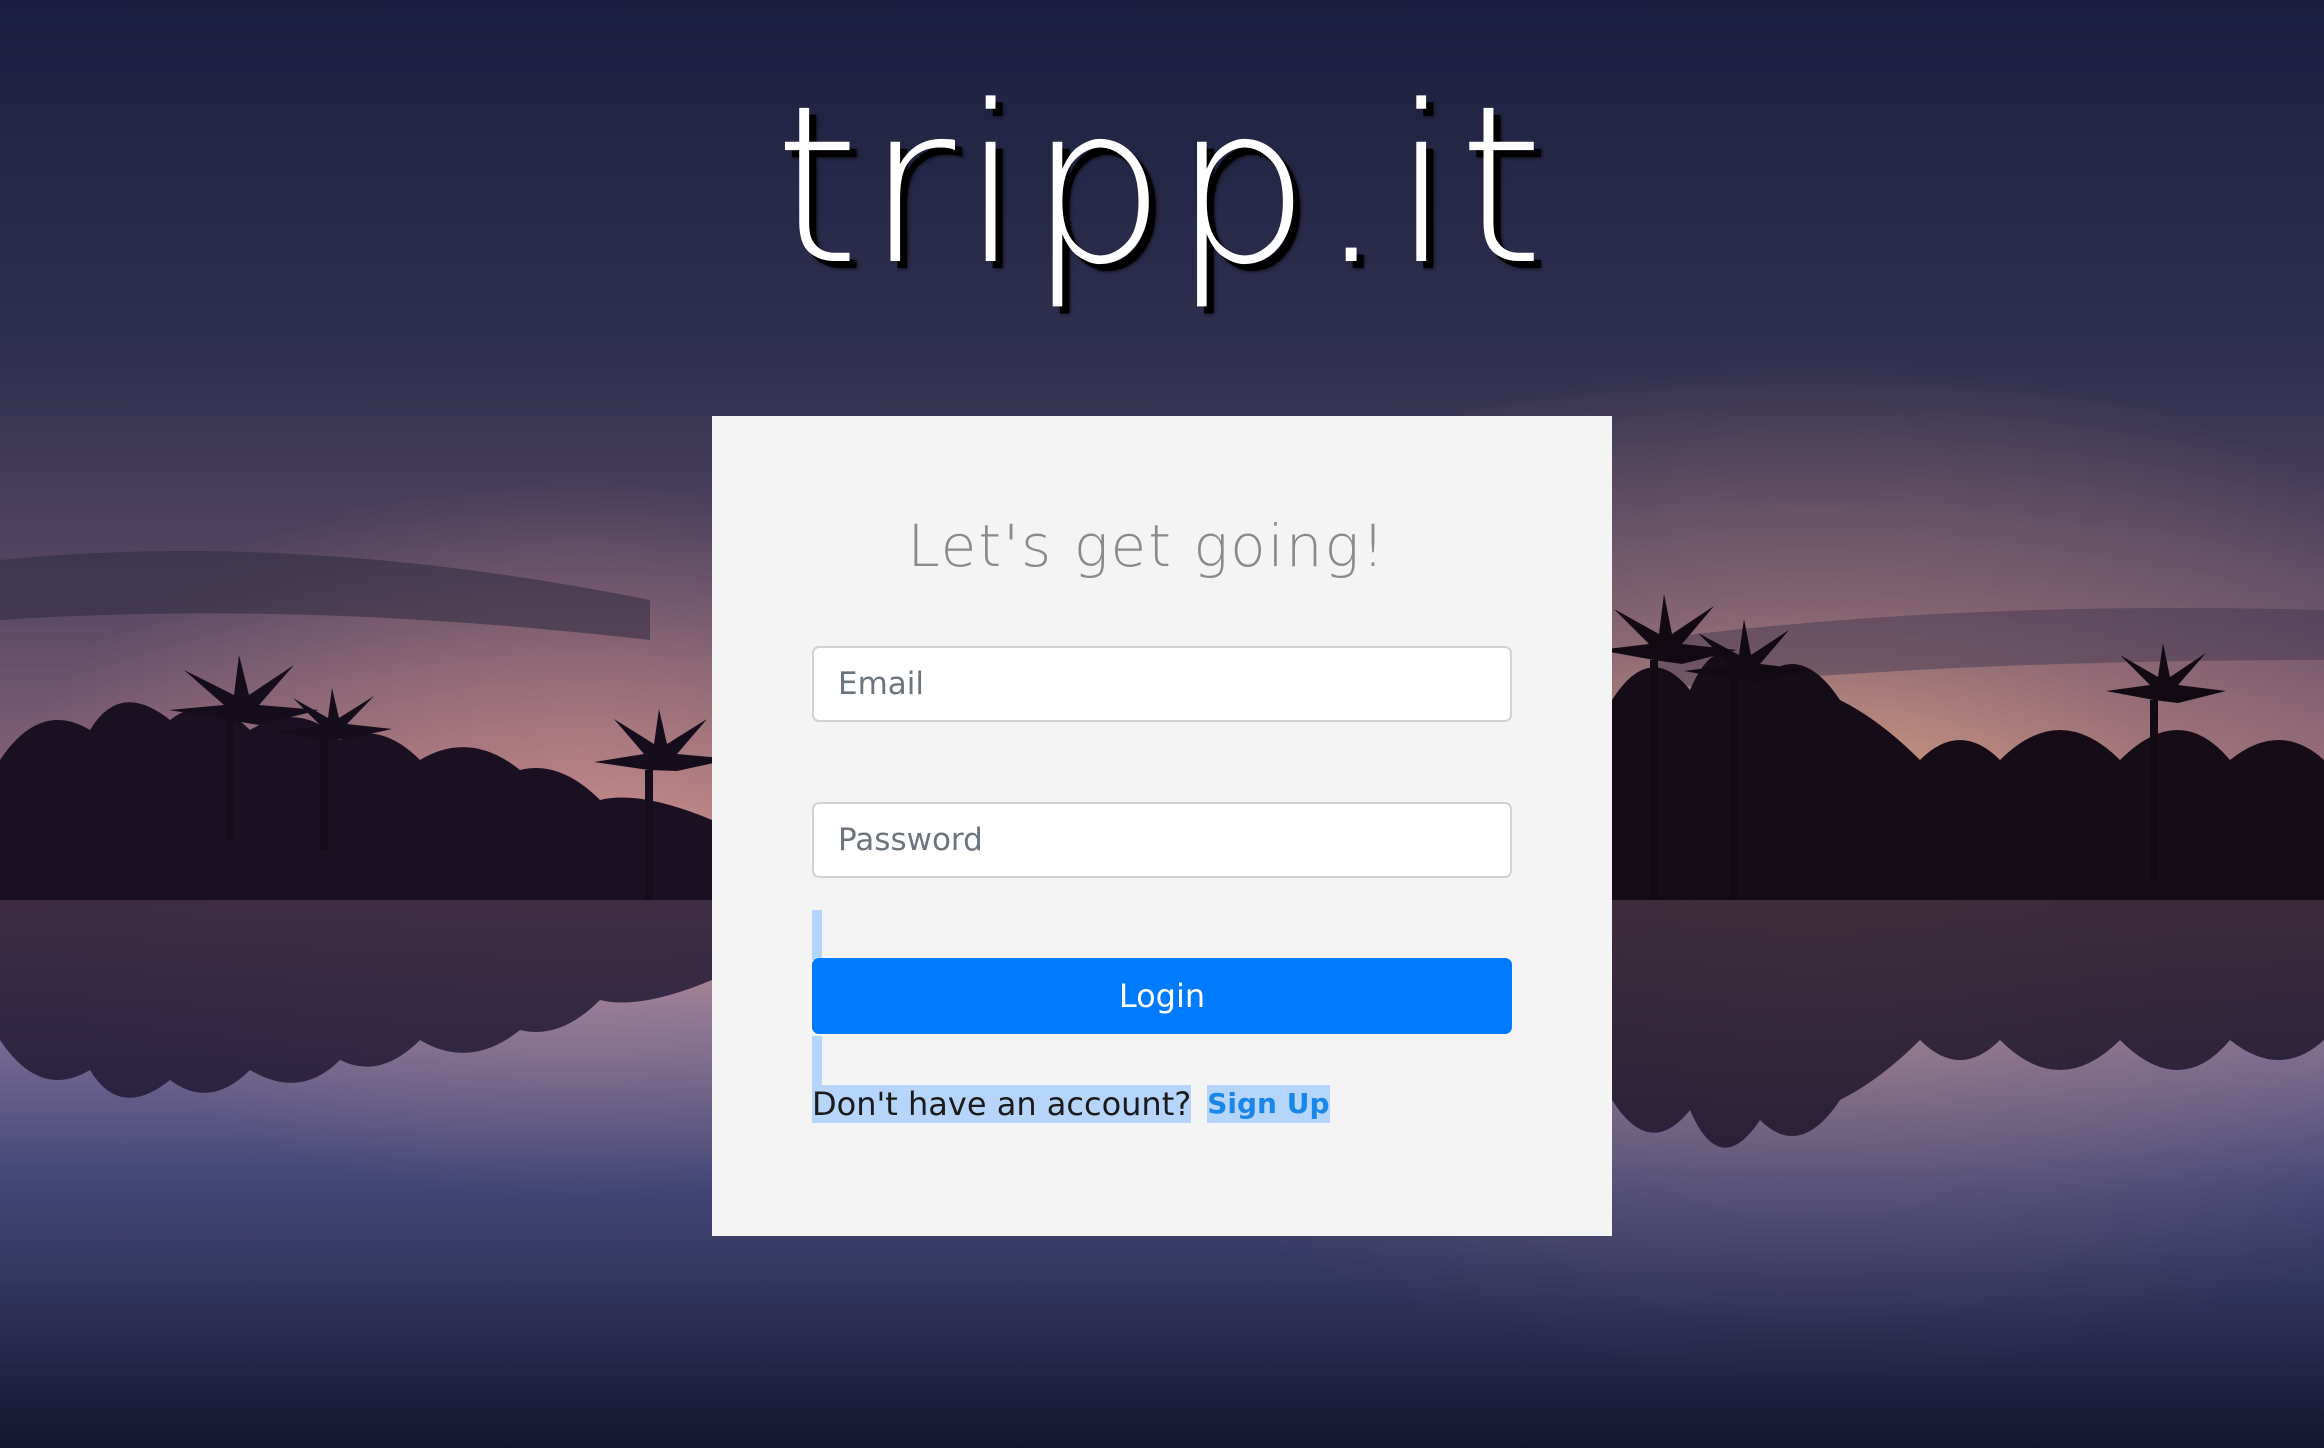 Image resolution: width=2324 pixels, height=1448 pixels. Describe the element at coordinates (1268, 1104) in the screenshot. I see `signup-link: Sign Up` at that location.